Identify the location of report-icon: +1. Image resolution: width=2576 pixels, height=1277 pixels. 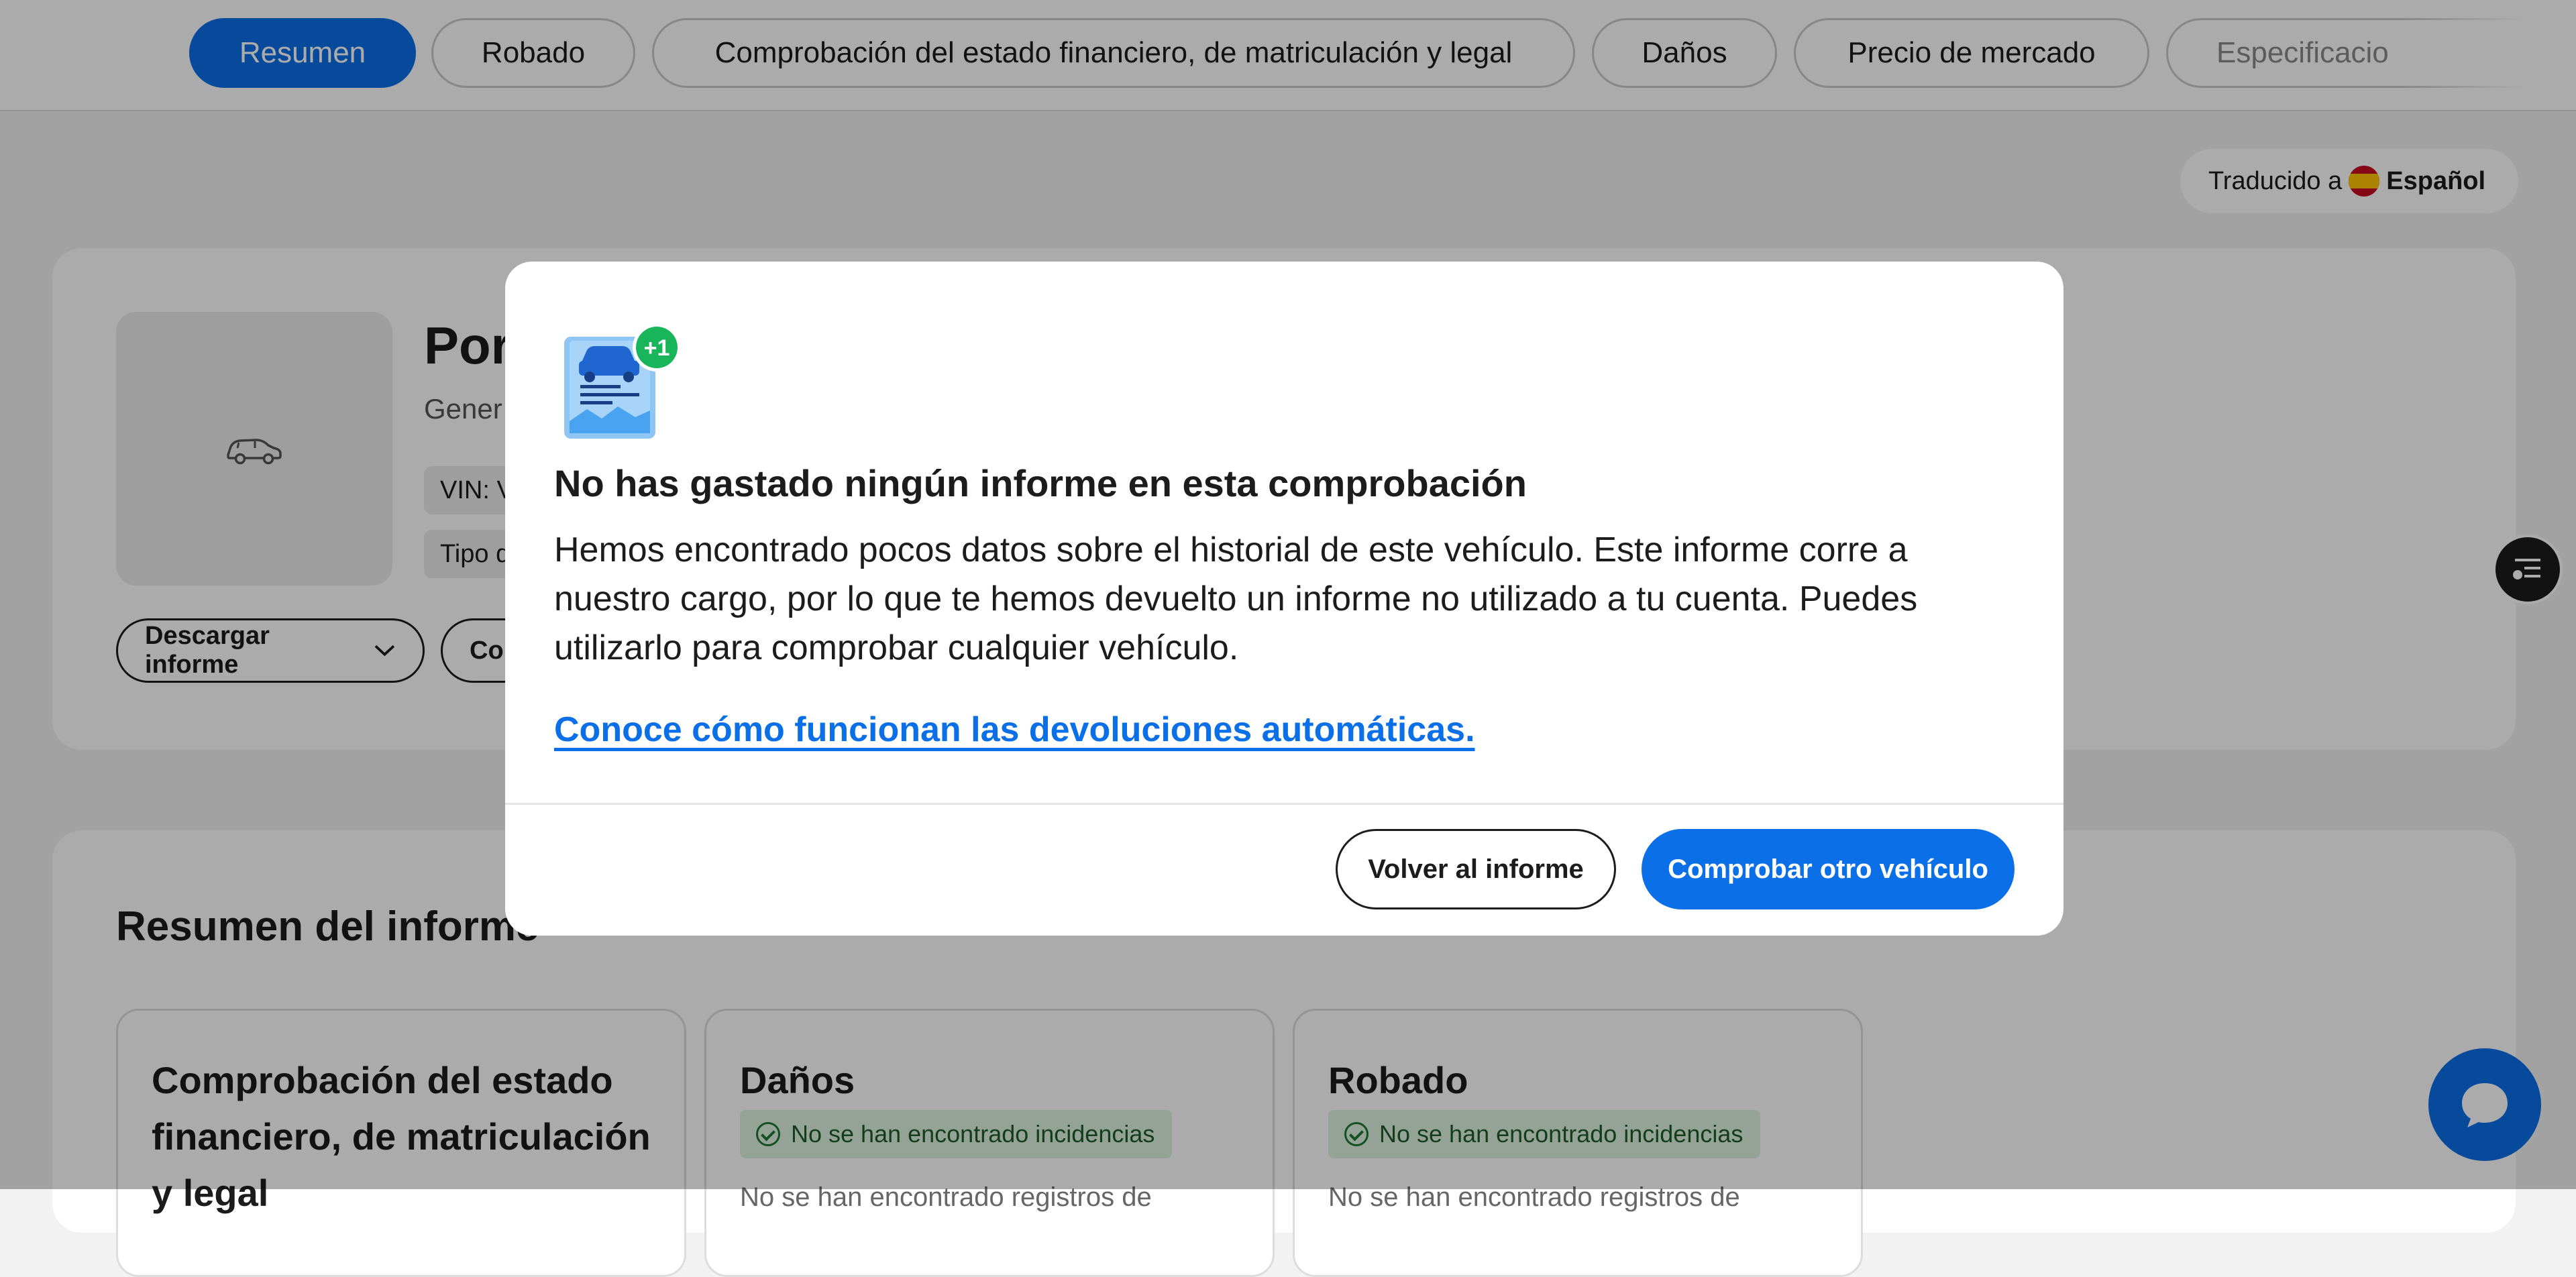
(622, 381).